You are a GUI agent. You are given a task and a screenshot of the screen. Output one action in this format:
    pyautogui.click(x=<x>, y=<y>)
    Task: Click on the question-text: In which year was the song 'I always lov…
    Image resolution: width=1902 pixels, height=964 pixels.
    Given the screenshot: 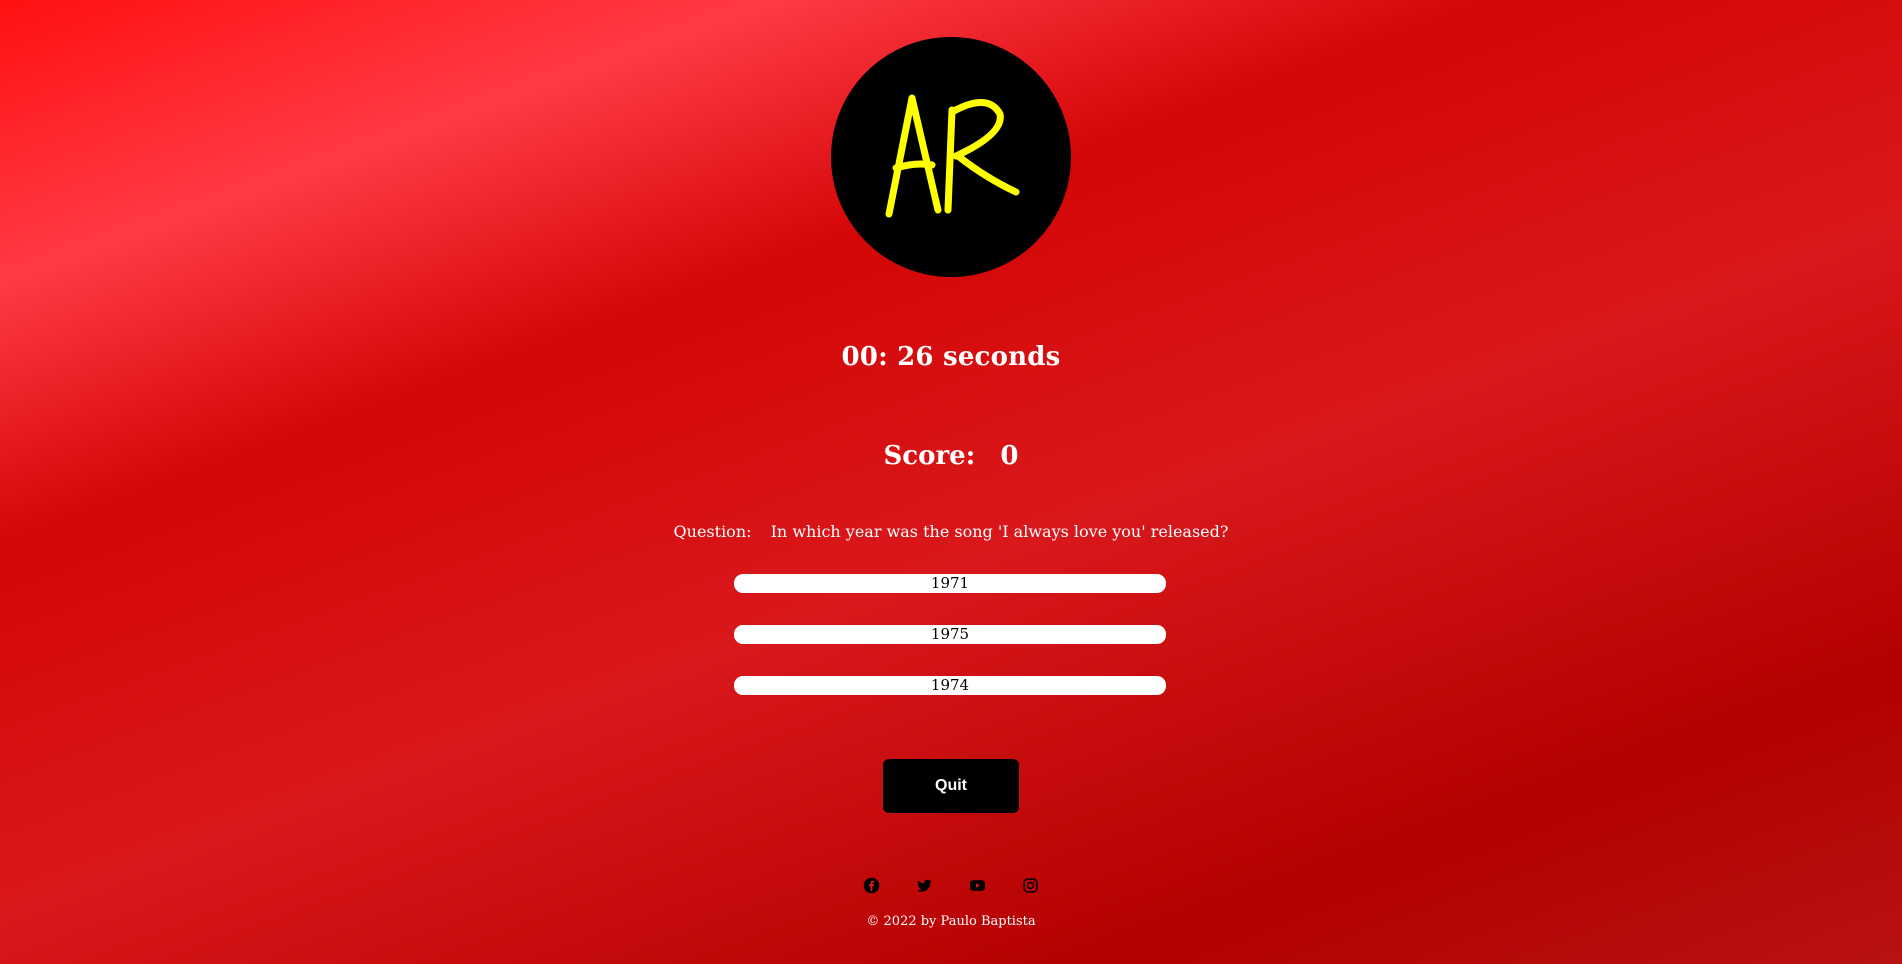 What is the action you would take?
    pyautogui.click(x=999, y=531)
    